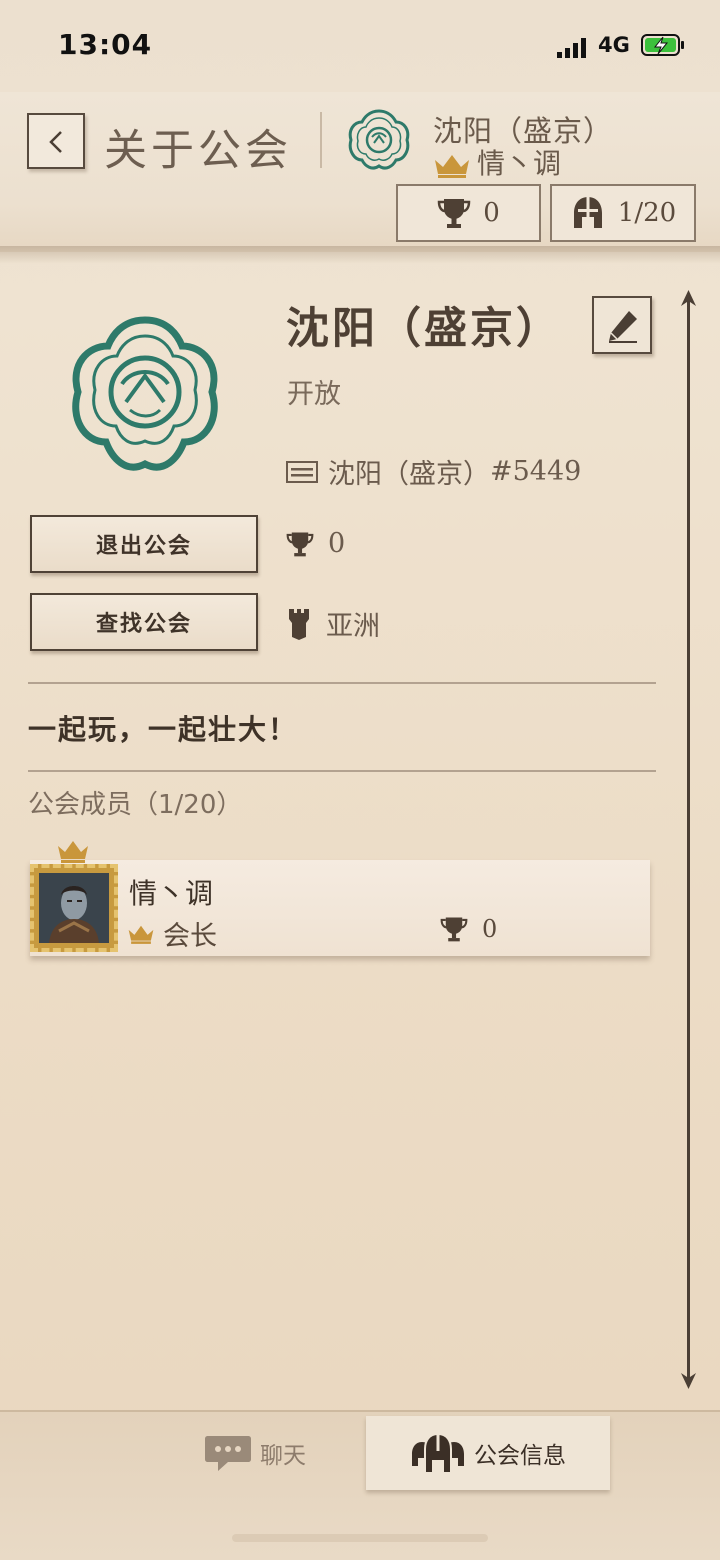  I want to click on member-role: 会长, so click(172, 933).